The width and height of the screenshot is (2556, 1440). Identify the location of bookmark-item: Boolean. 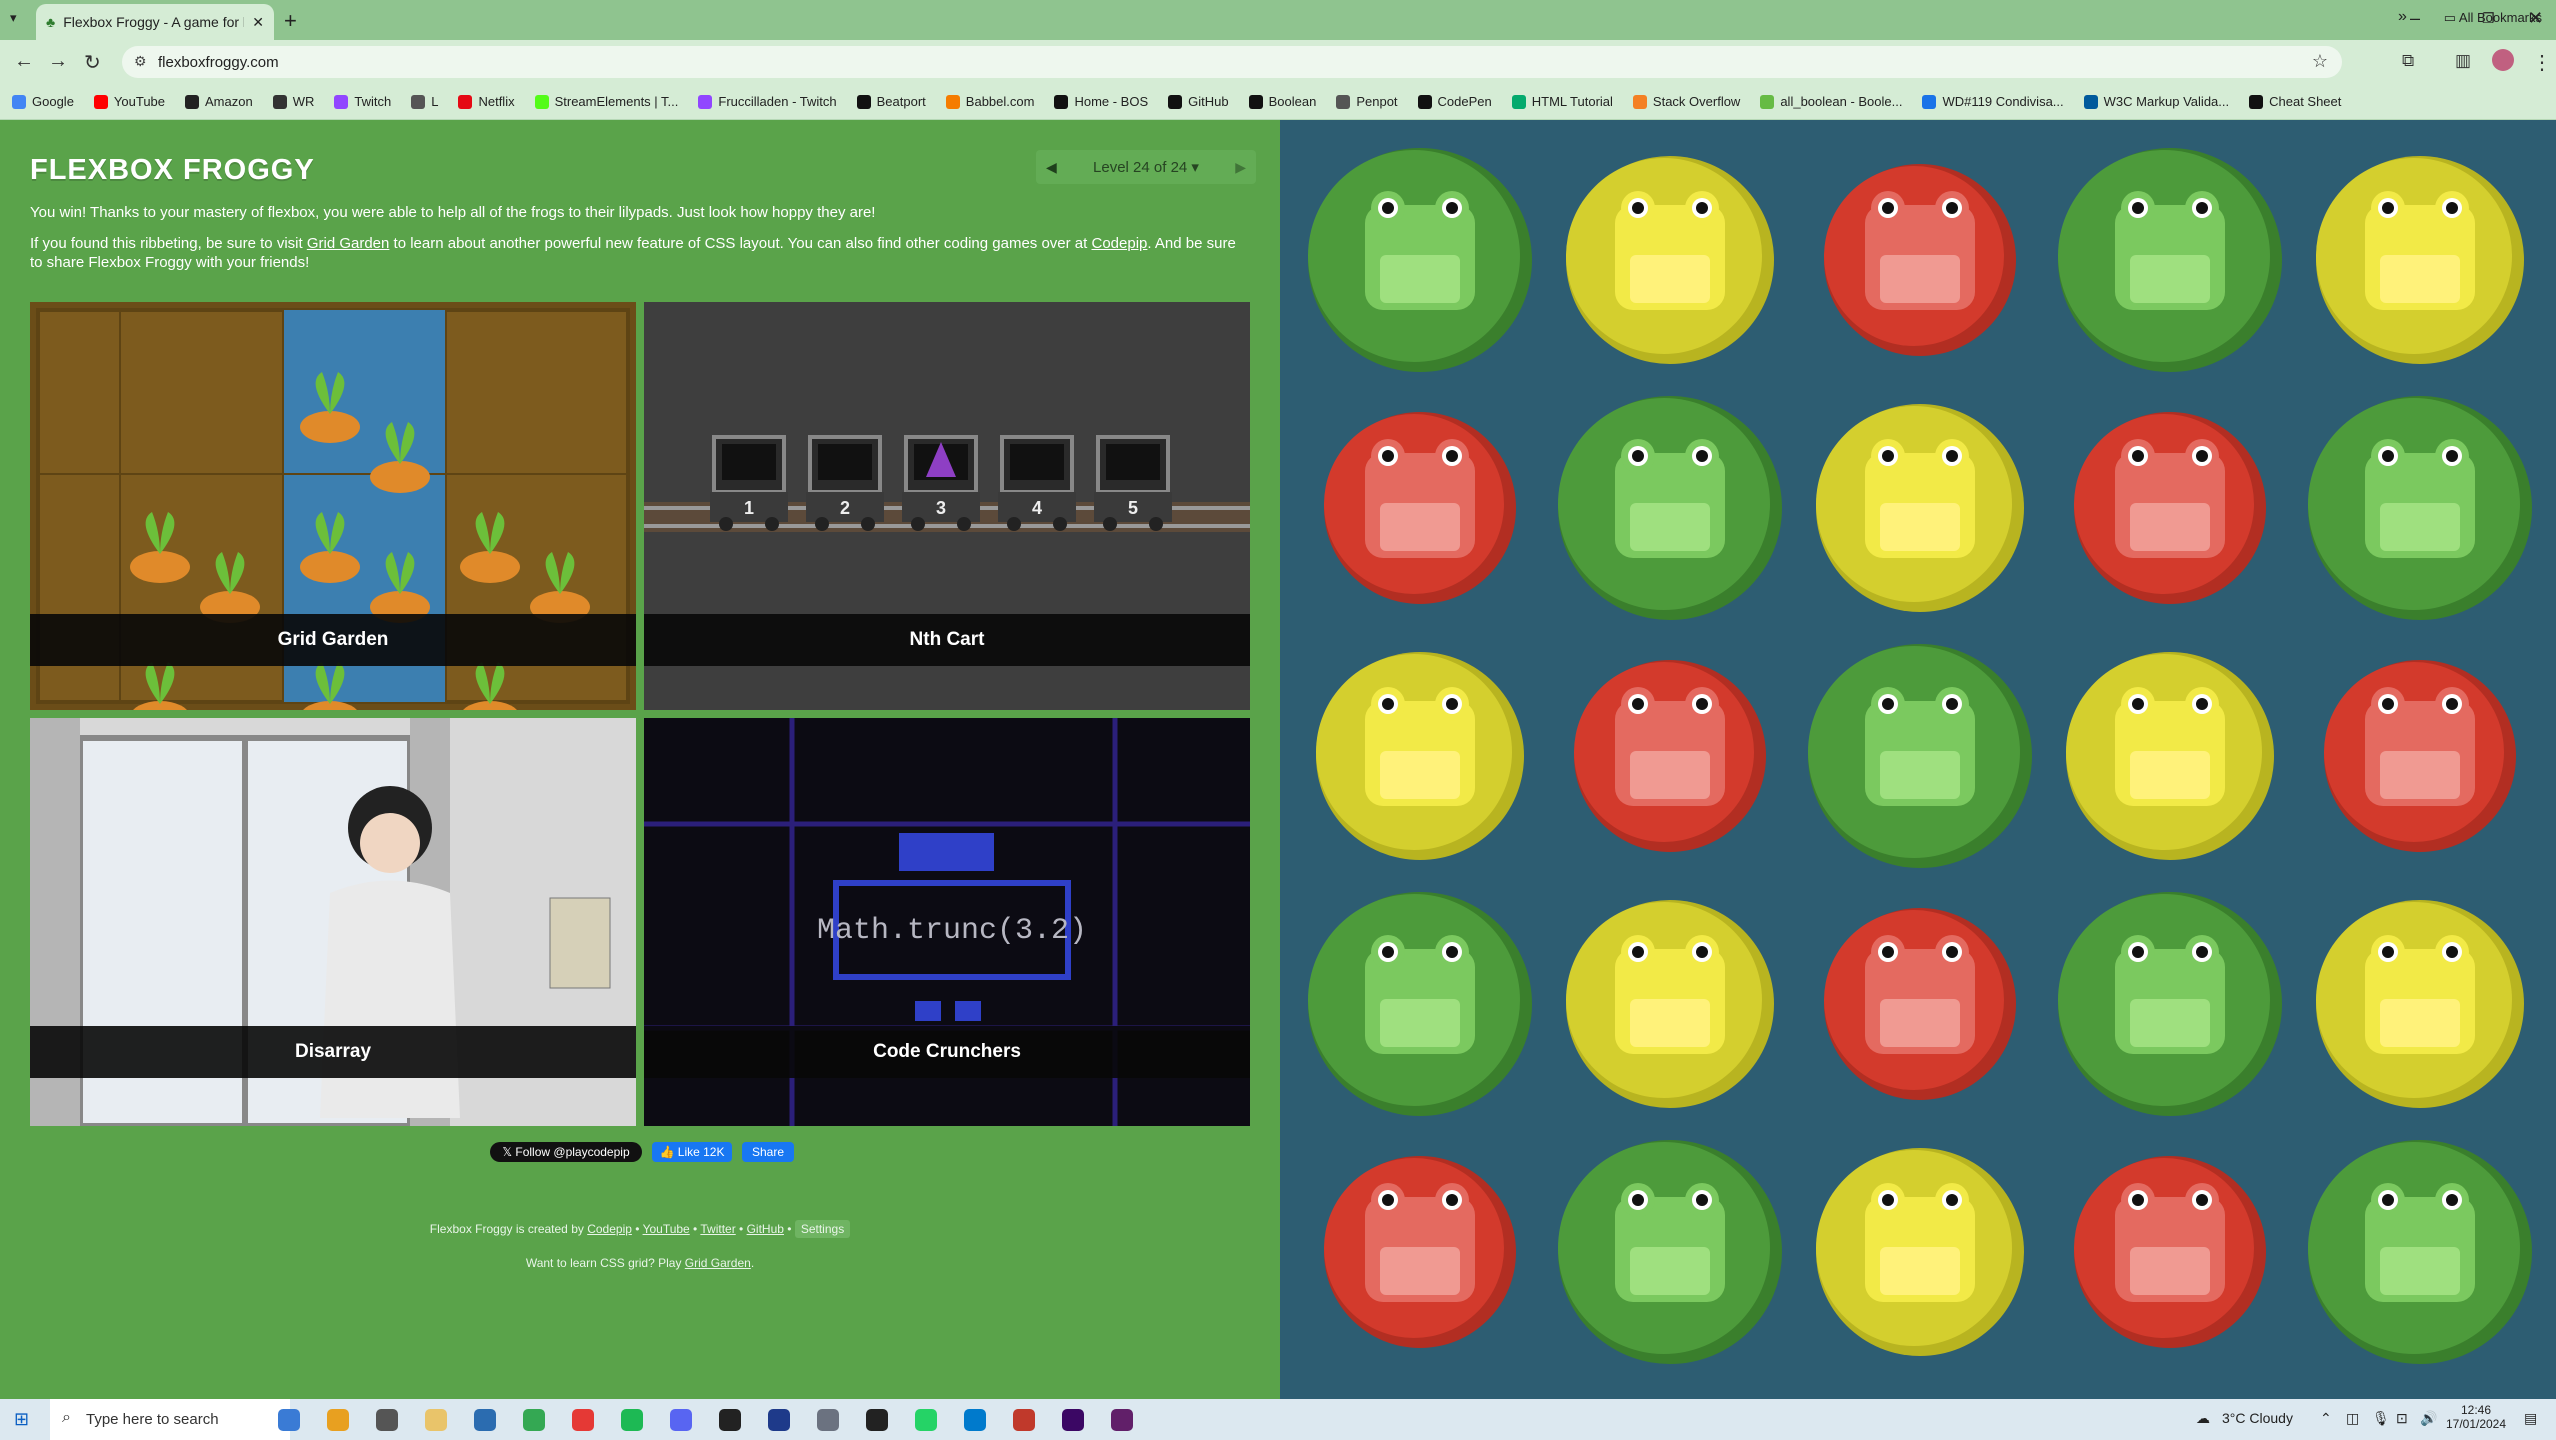
(1282, 101).